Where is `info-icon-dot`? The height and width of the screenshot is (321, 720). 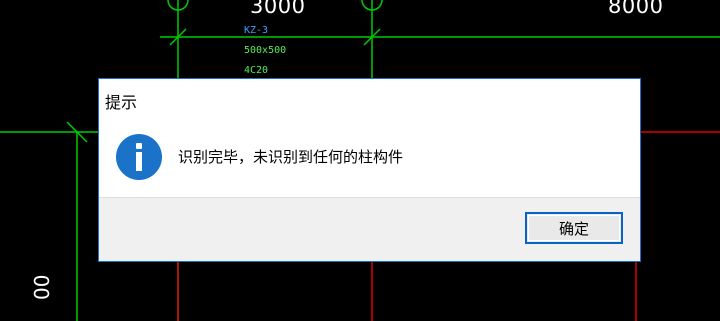 info-icon-dot is located at coordinates (139, 146).